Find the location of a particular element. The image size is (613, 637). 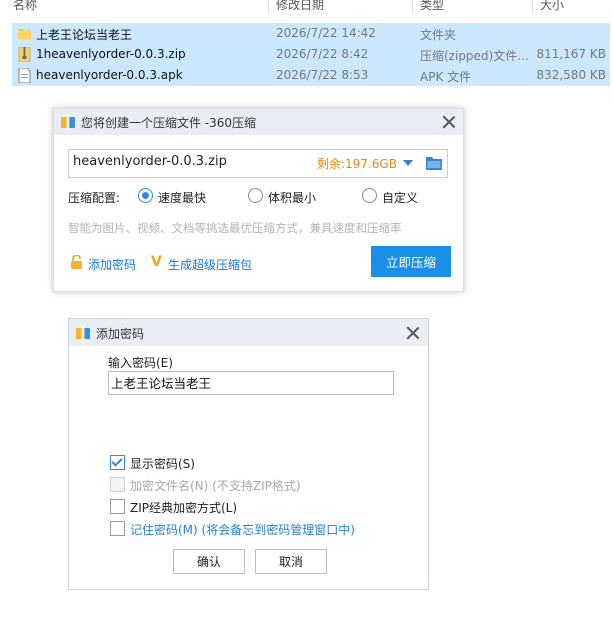

radio-smallest is located at coordinates (255, 195).